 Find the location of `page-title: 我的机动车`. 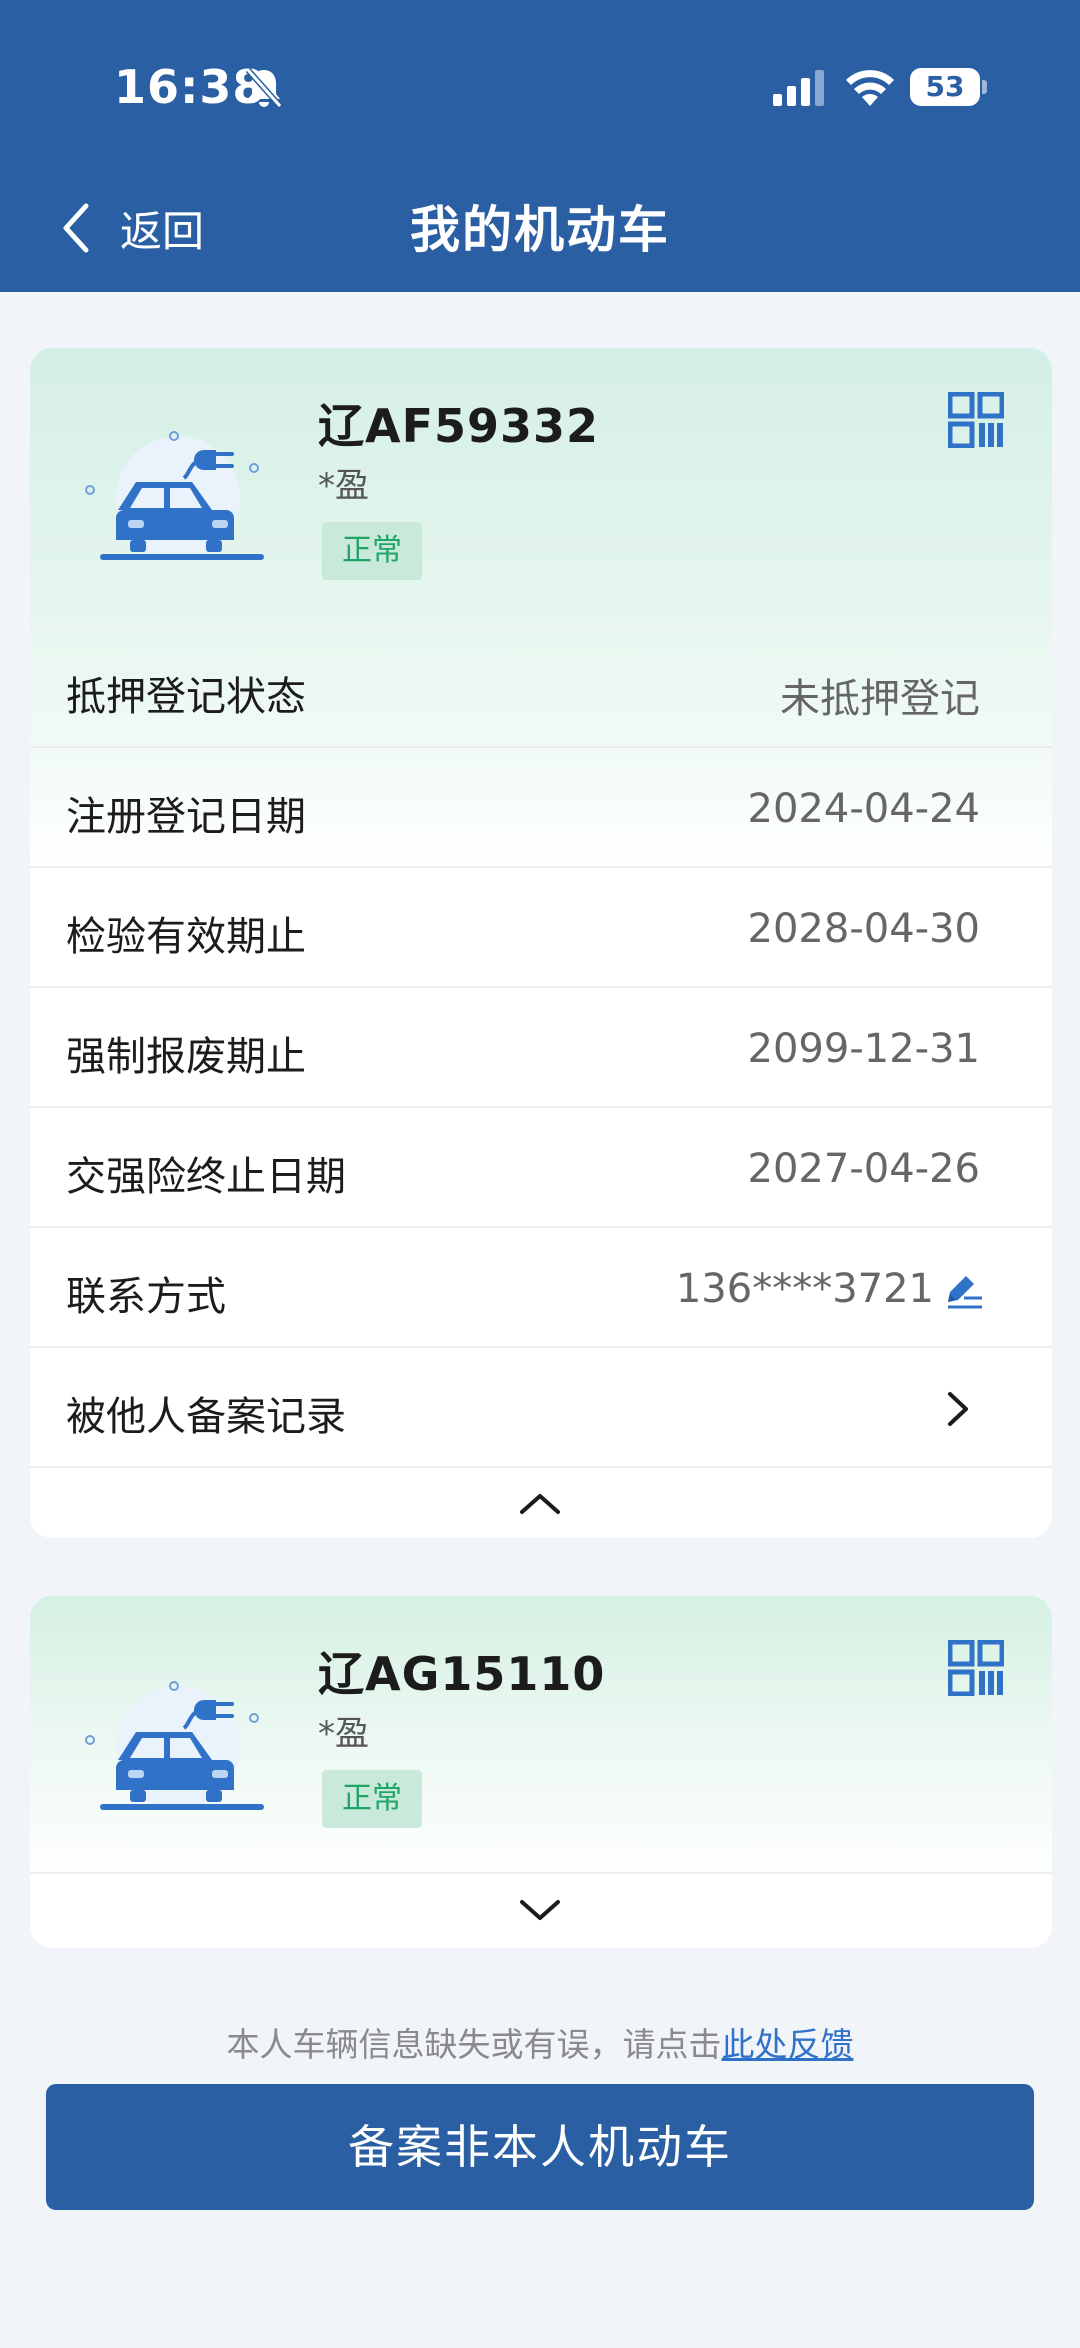

page-title: 我的机动车 is located at coordinates (540, 230).